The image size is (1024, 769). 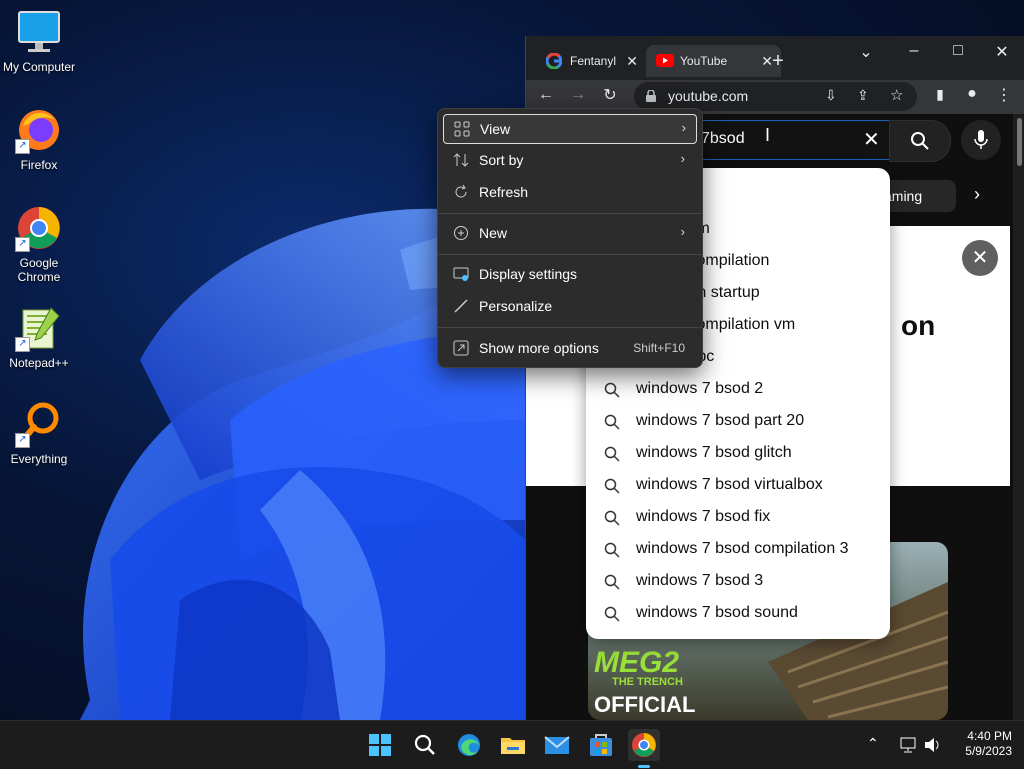 I want to click on text-cursor-icon: I, so click(x=768, y=135).